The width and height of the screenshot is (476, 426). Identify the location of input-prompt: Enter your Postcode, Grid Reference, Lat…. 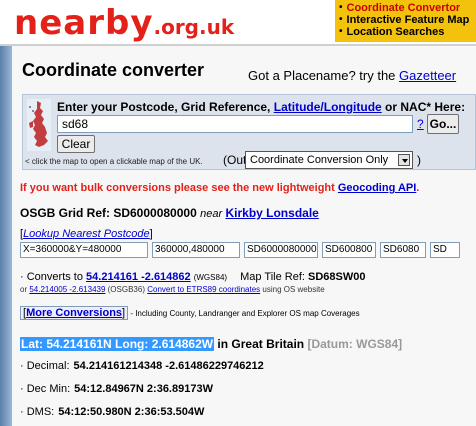
(261, 107).